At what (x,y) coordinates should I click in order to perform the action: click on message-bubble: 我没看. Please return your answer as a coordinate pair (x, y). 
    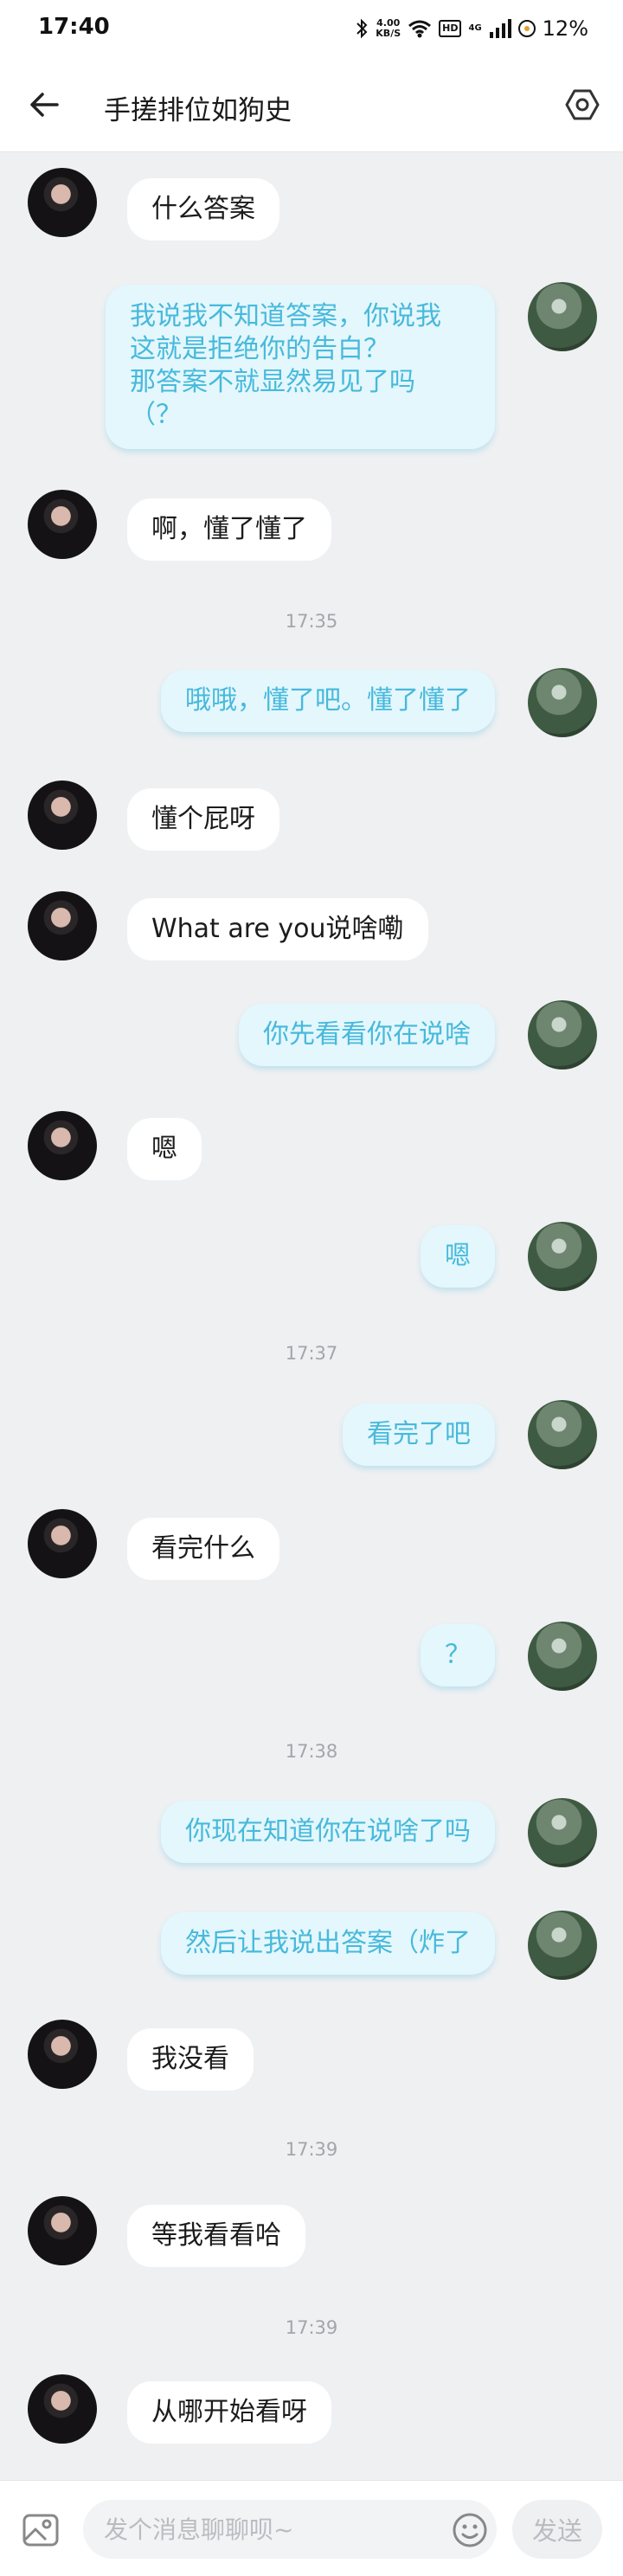
    Looking at the image, I should click on (191, 2059).